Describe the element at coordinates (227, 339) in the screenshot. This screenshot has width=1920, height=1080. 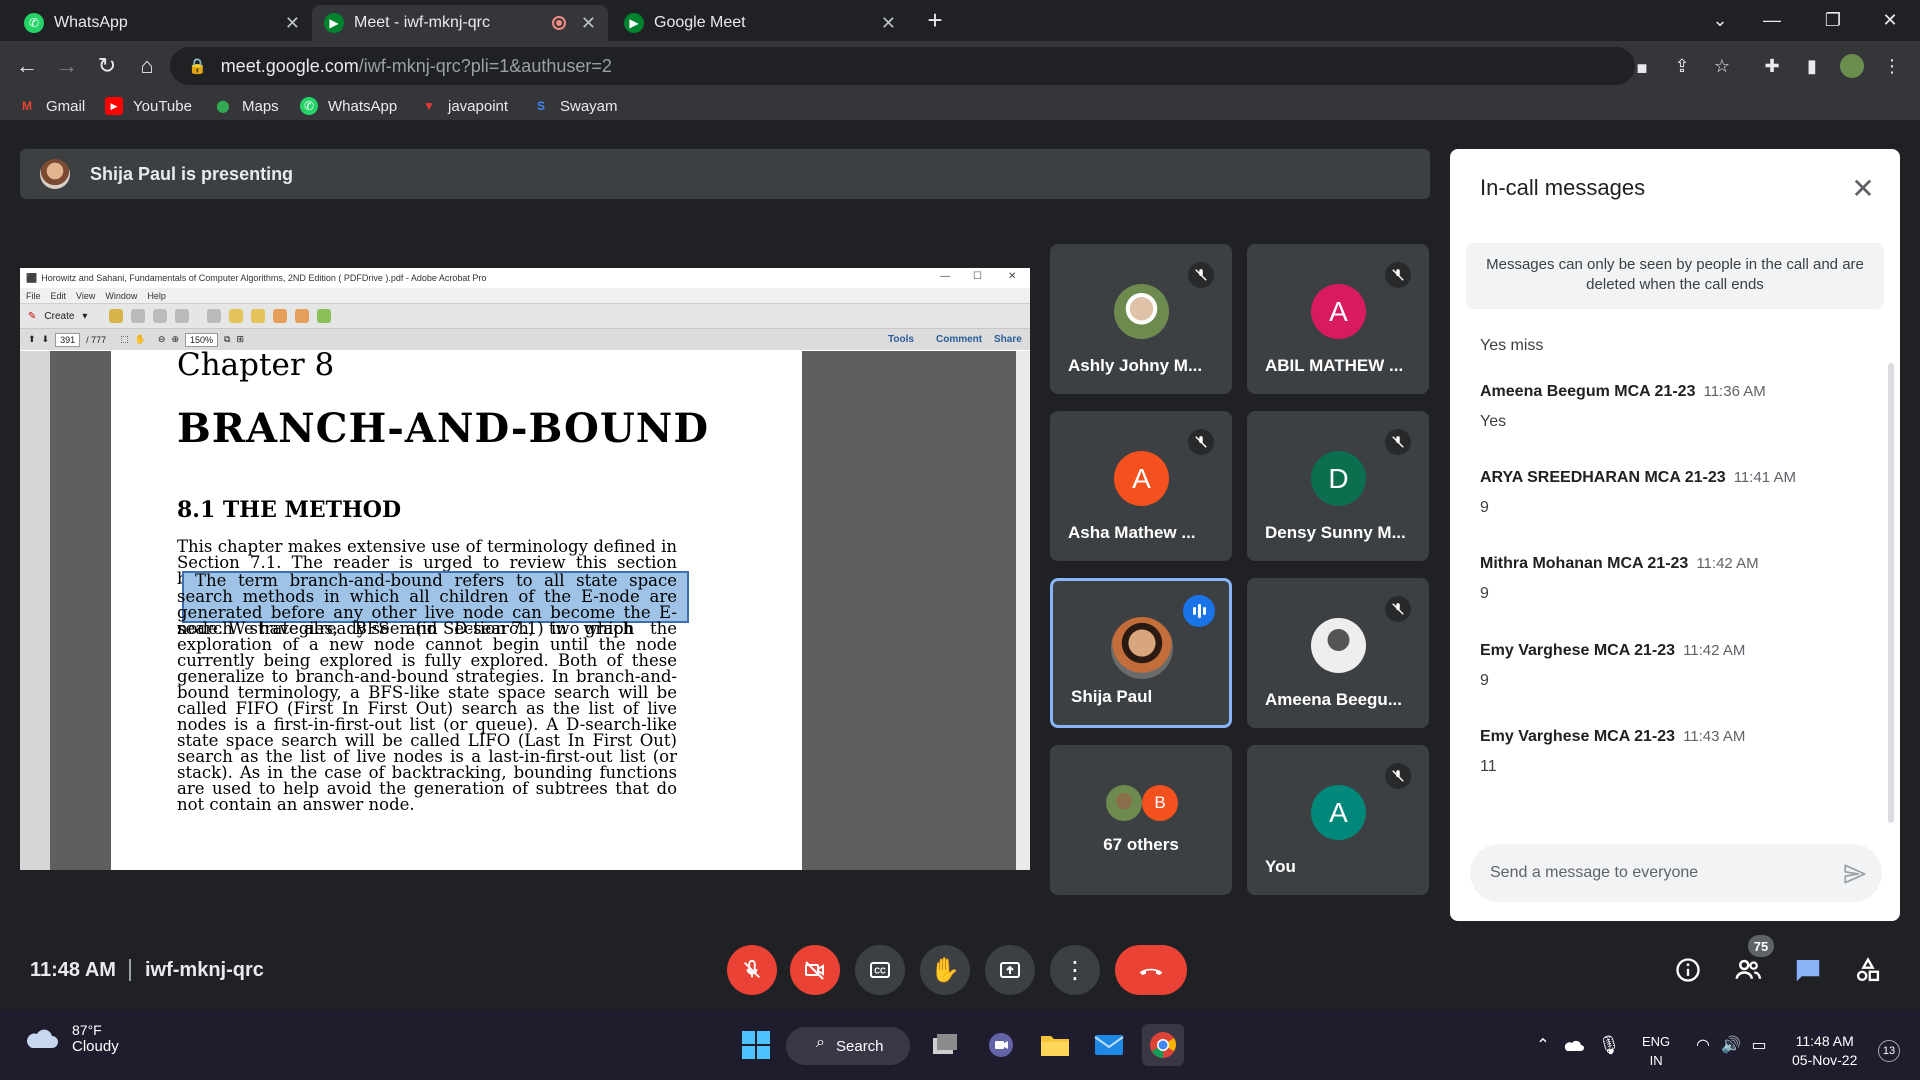
I see `fit-page-icon: ⧉` at that location.